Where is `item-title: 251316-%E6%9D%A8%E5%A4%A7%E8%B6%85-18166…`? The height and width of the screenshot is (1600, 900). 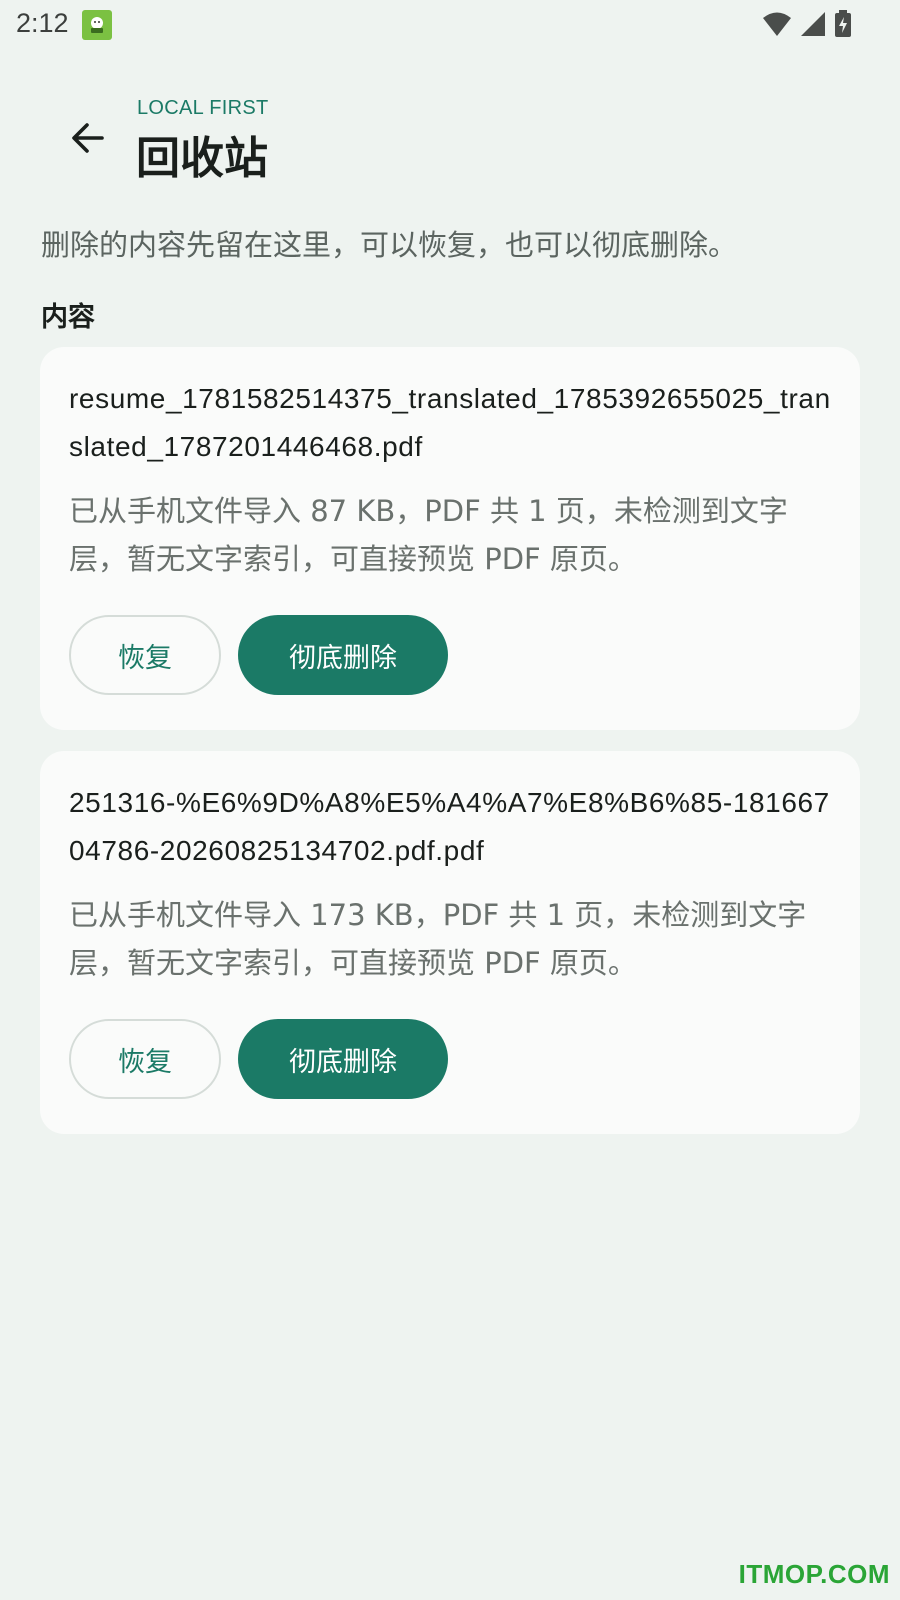 item-title: 251316-%E6%9D%A8%E5%A4%A7%E8%B6%85-18166… is located at coordinates (449, 826).